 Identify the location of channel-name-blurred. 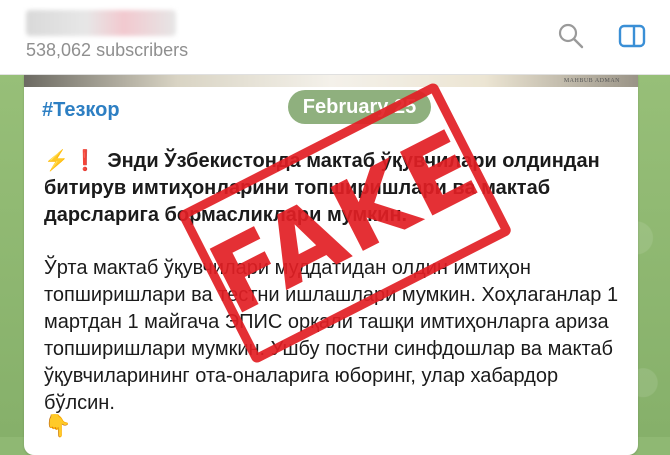
(101, 23).